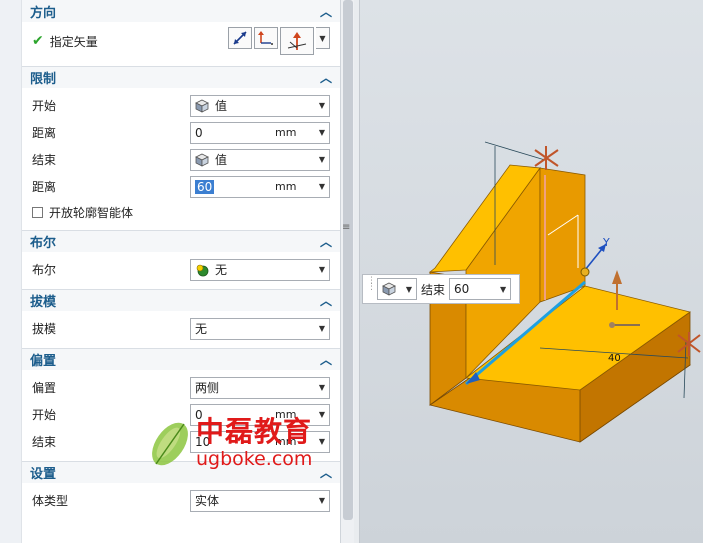  What do you see at coordinates (43, 302) in the screenshot?
I see `section-draft-title: 拔模` at bounding box center [43, 302].